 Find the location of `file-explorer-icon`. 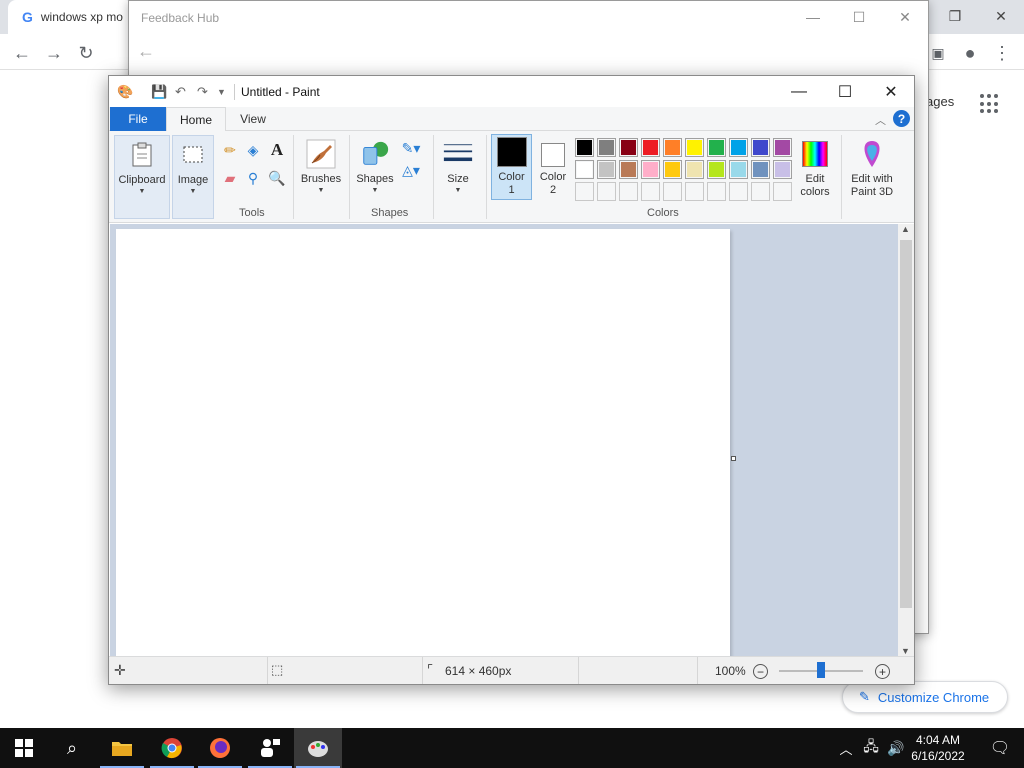

file-explorer-icon is located at coordinates (122, 748).